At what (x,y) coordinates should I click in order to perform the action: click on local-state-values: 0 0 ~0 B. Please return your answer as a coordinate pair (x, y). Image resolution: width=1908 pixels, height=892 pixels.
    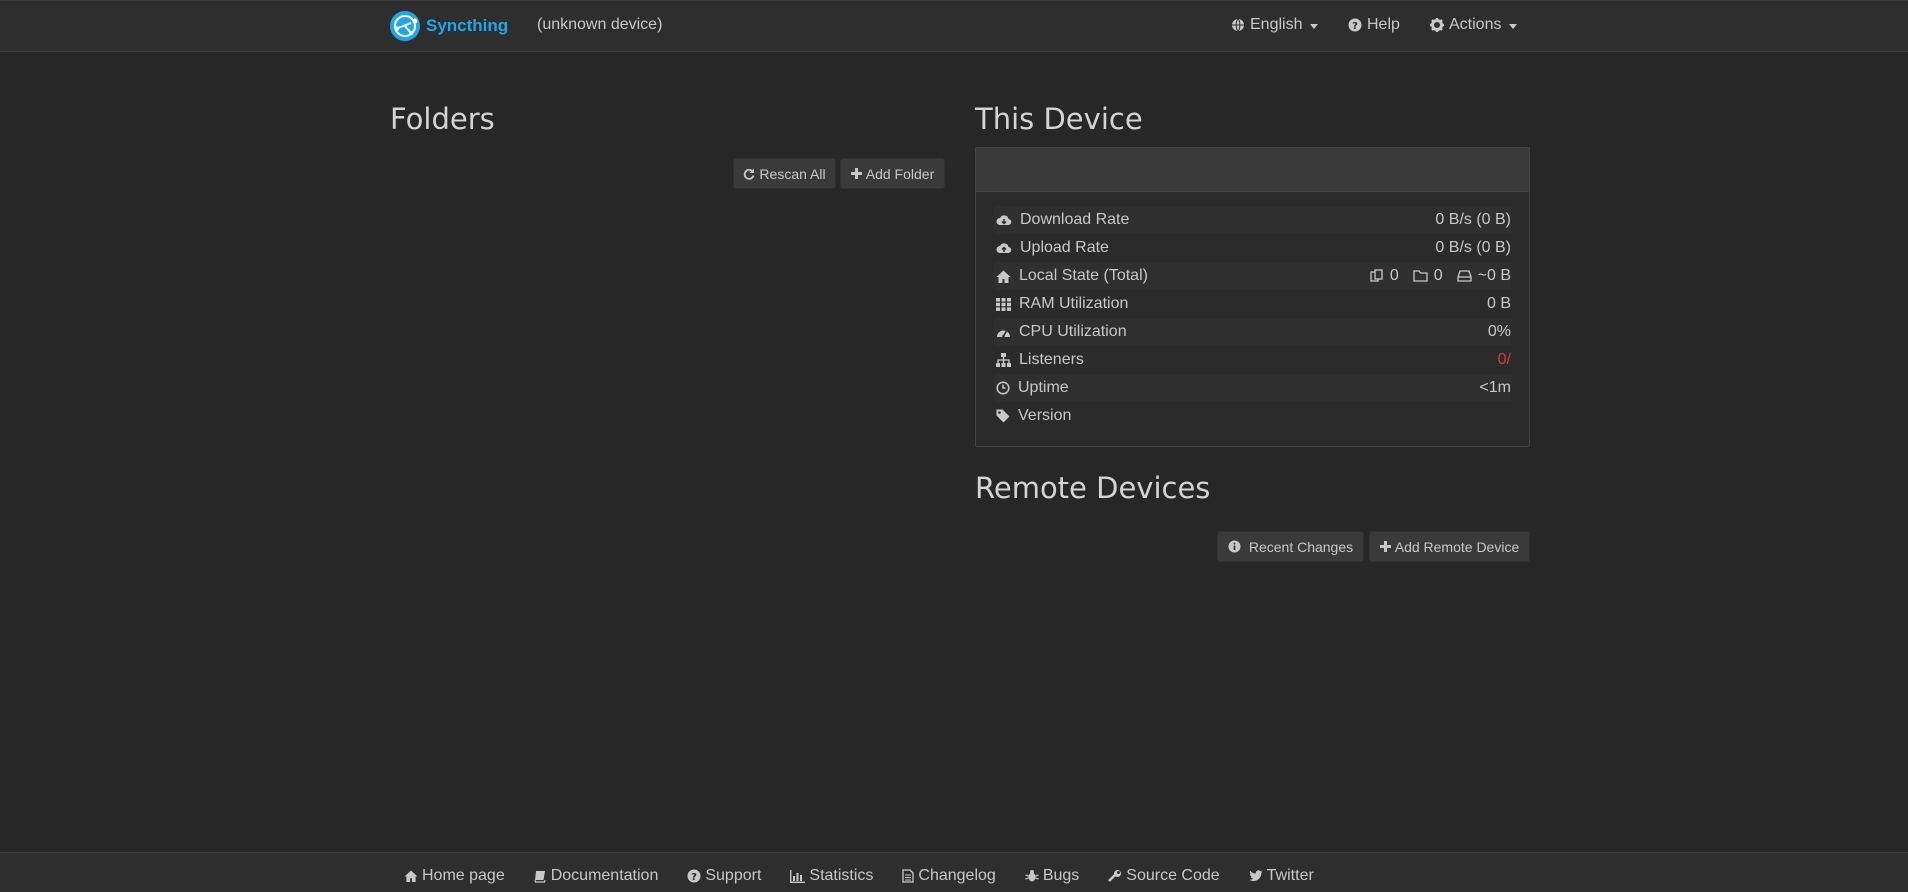
    Looking at the image, I should click on (1440, 276).